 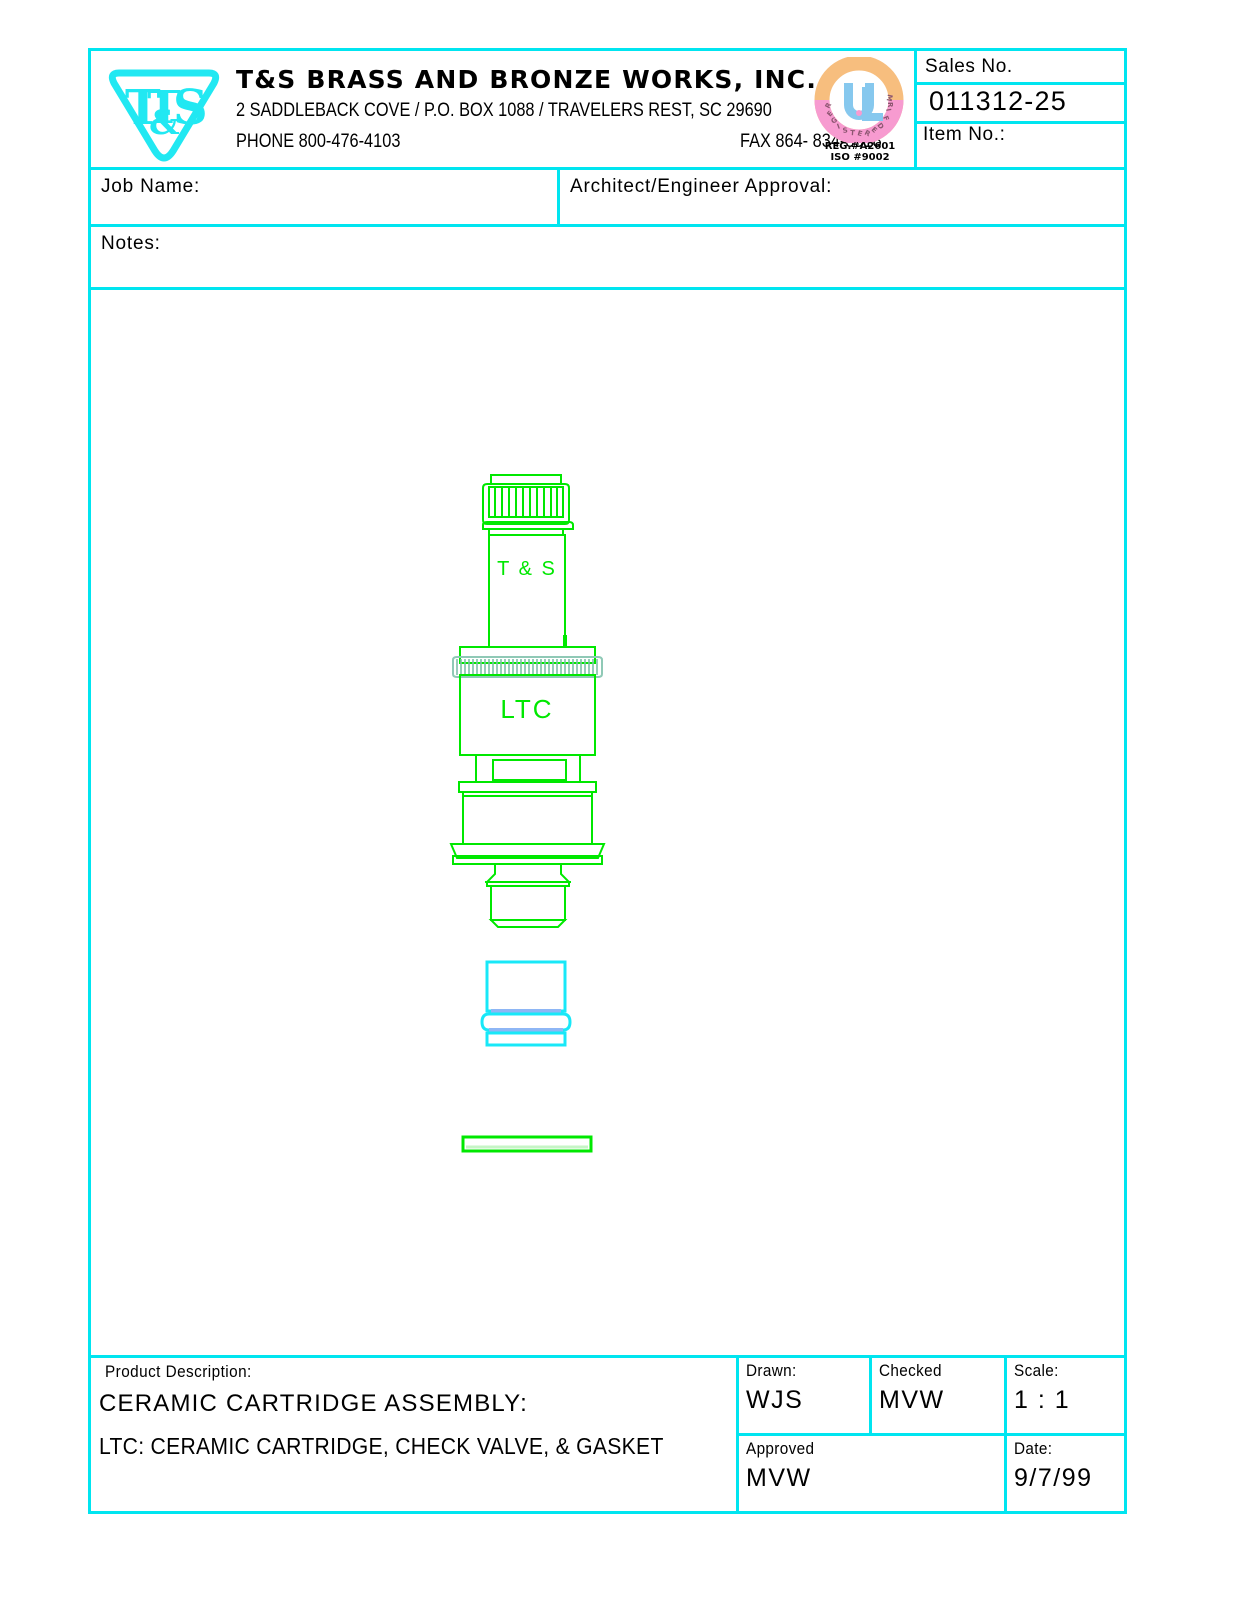 I want to click on ts-triangle-logo-icon: T x T & S, so click(x=164, y=115).